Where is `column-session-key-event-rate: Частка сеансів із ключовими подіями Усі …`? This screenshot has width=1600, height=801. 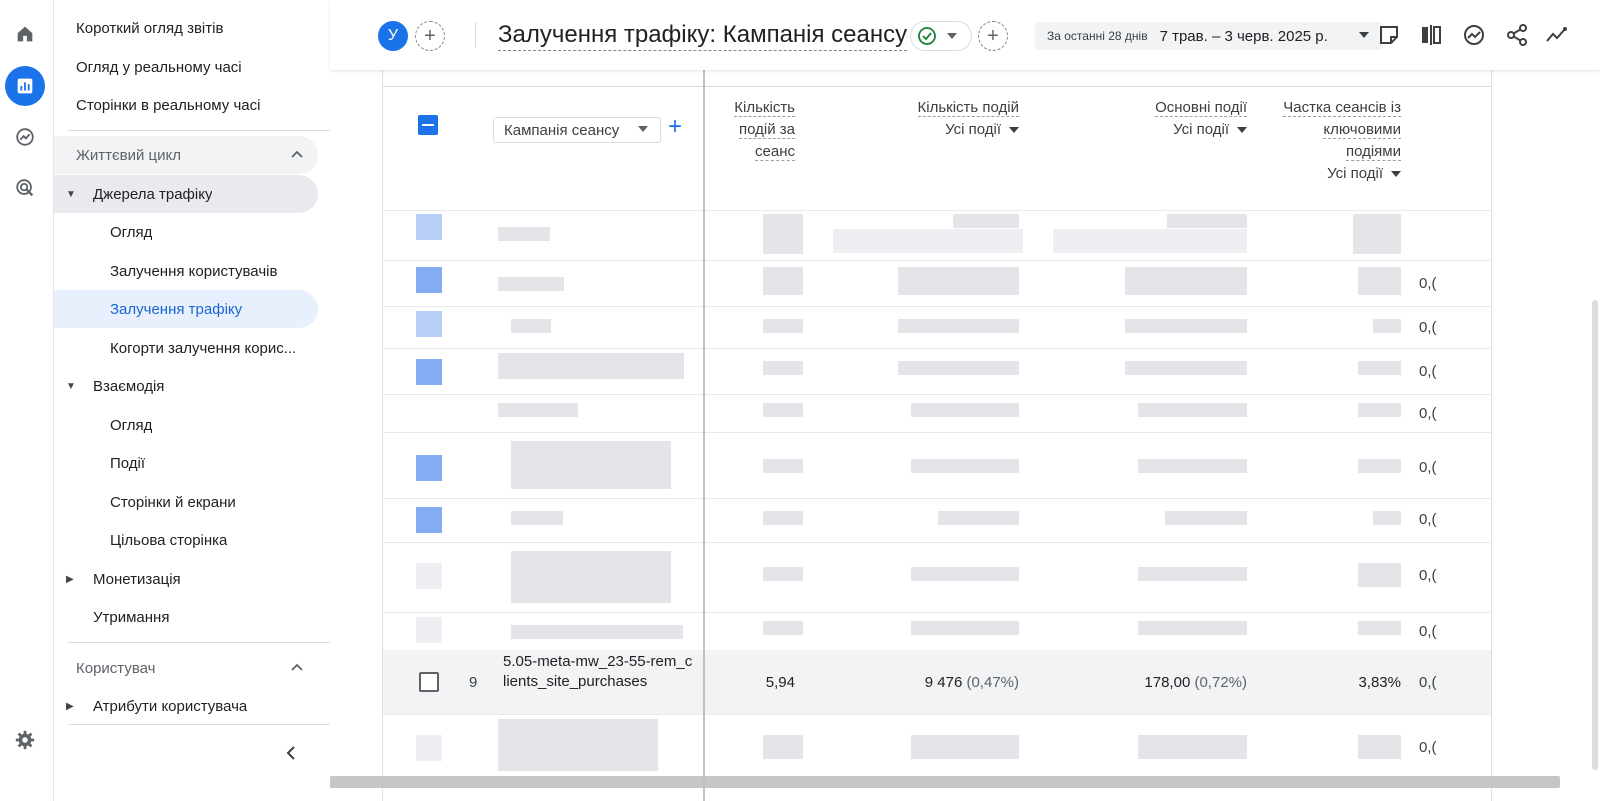
column-session-key-event-rate: Частка сеансів із ключовими подіями Усі … is located at coordinates (1342, 141).